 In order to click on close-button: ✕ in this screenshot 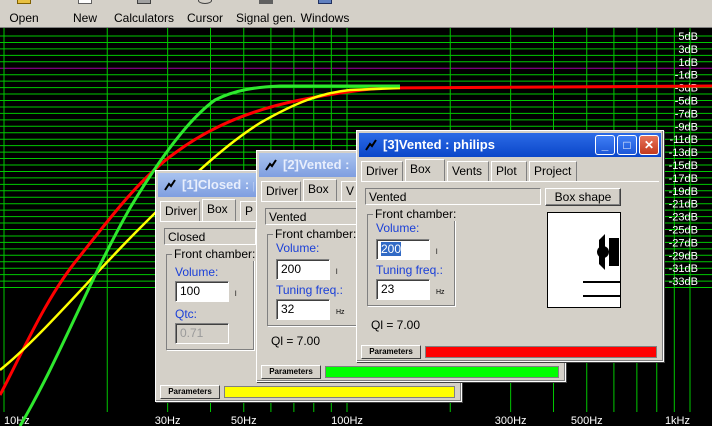, I will do `click(649, 145)`.